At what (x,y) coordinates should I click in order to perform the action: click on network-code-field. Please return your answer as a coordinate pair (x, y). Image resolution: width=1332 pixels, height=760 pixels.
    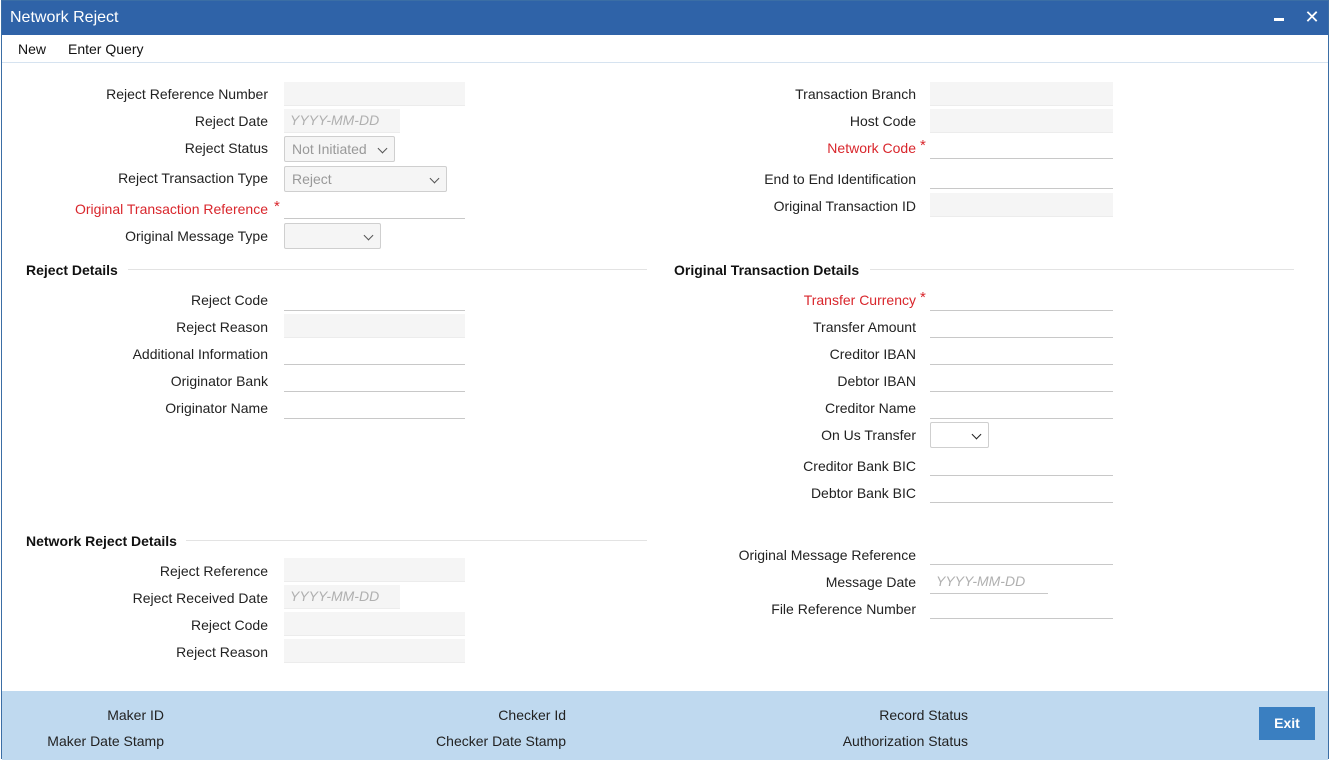
    Looking at the image, I should click on (1021, 147).